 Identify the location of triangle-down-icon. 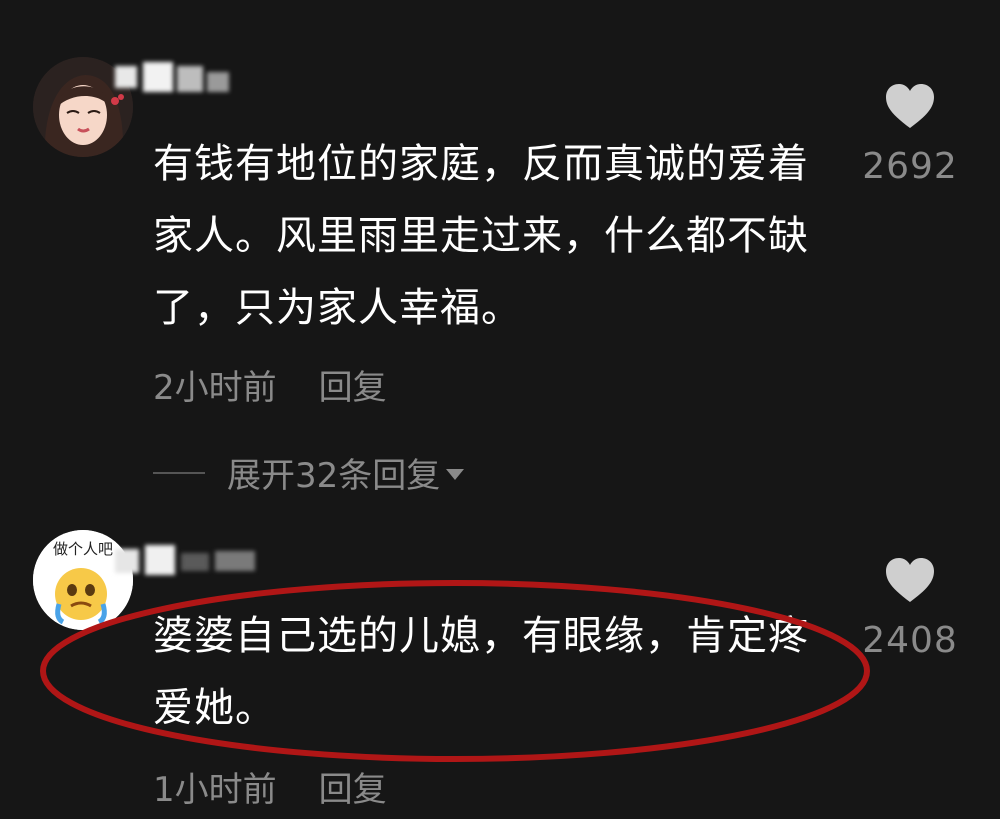
(455, 474).